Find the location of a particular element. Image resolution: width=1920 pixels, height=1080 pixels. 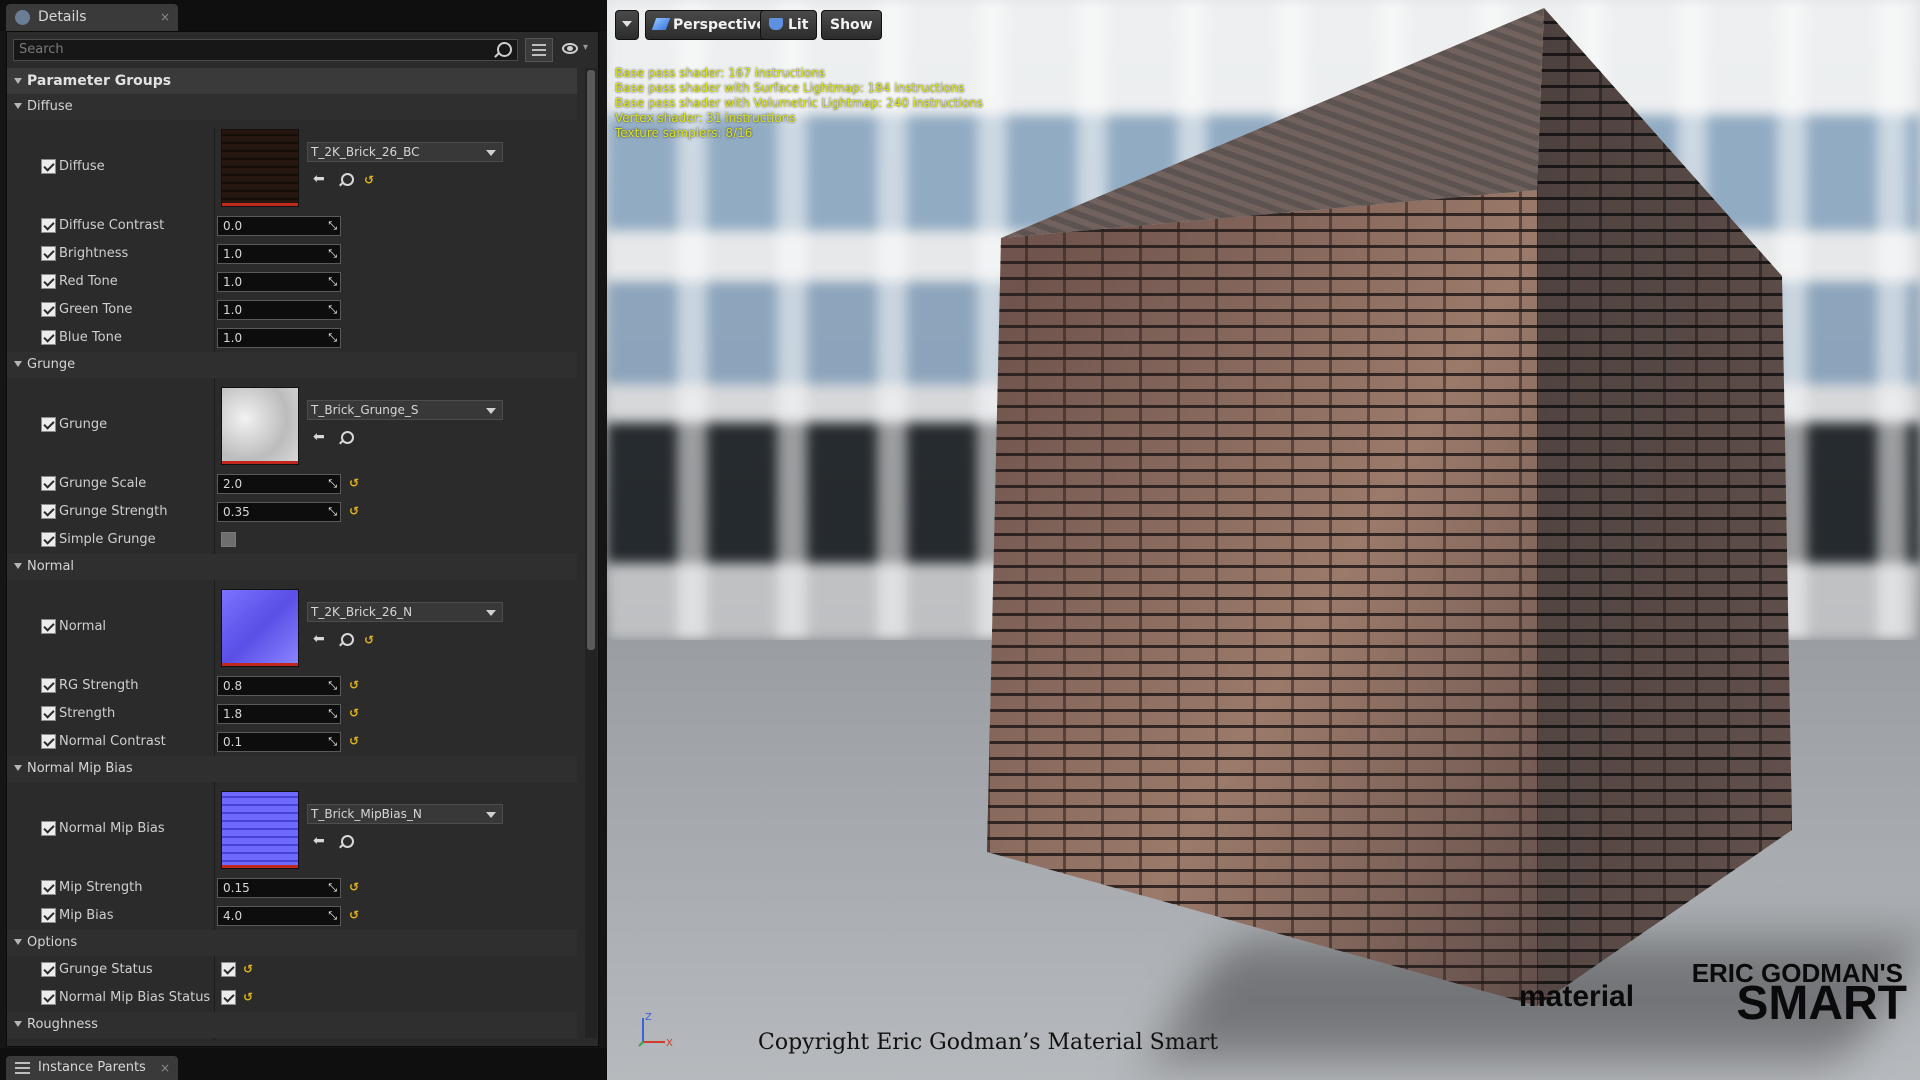

green-tone-checkbox is located at coordinates (48, 309).